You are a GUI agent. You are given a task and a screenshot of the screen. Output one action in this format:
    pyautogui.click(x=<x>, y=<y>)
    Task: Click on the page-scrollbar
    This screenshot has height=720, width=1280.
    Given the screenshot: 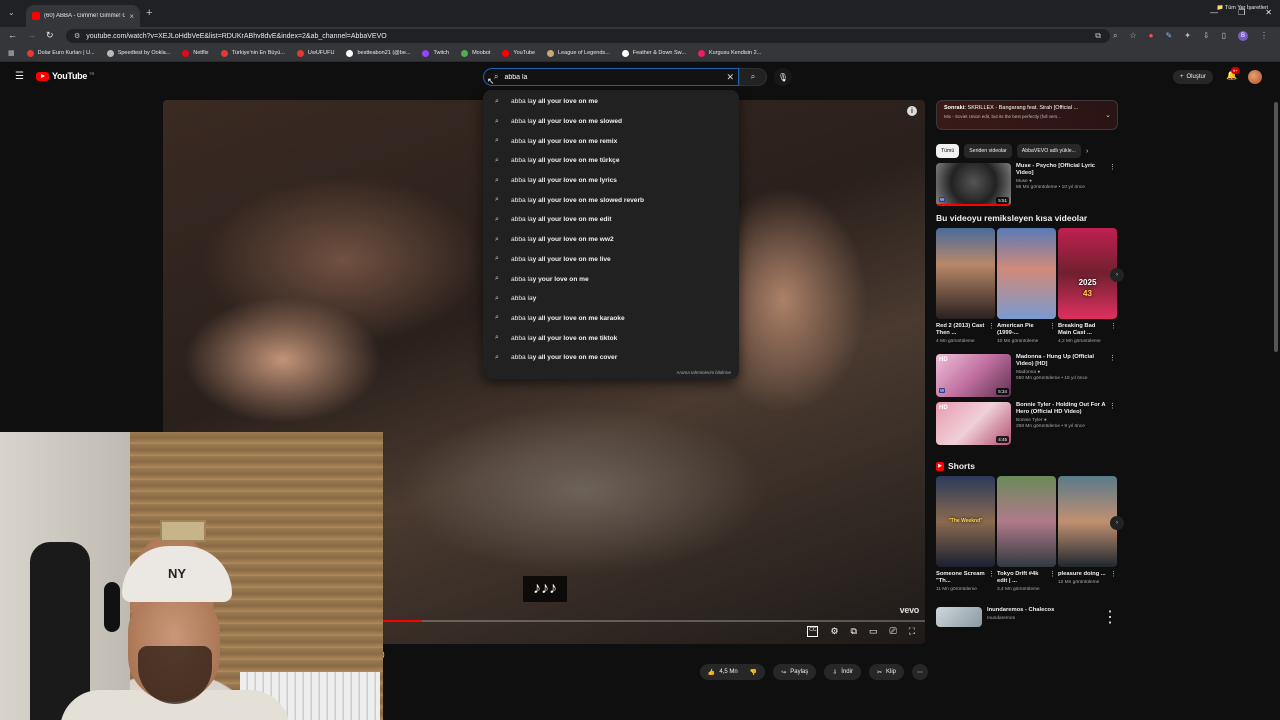 What is the action you would take?
    pyautogui.click(x=1276, y=227)
    